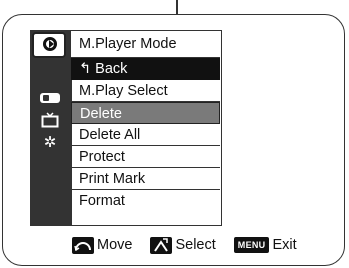 Image resolution: width=349 pixels, height=268 pixels. Describe the element at coordinates (145, 69) in the screenshot. I see `menu-item-back: ↰ Back` at that location.